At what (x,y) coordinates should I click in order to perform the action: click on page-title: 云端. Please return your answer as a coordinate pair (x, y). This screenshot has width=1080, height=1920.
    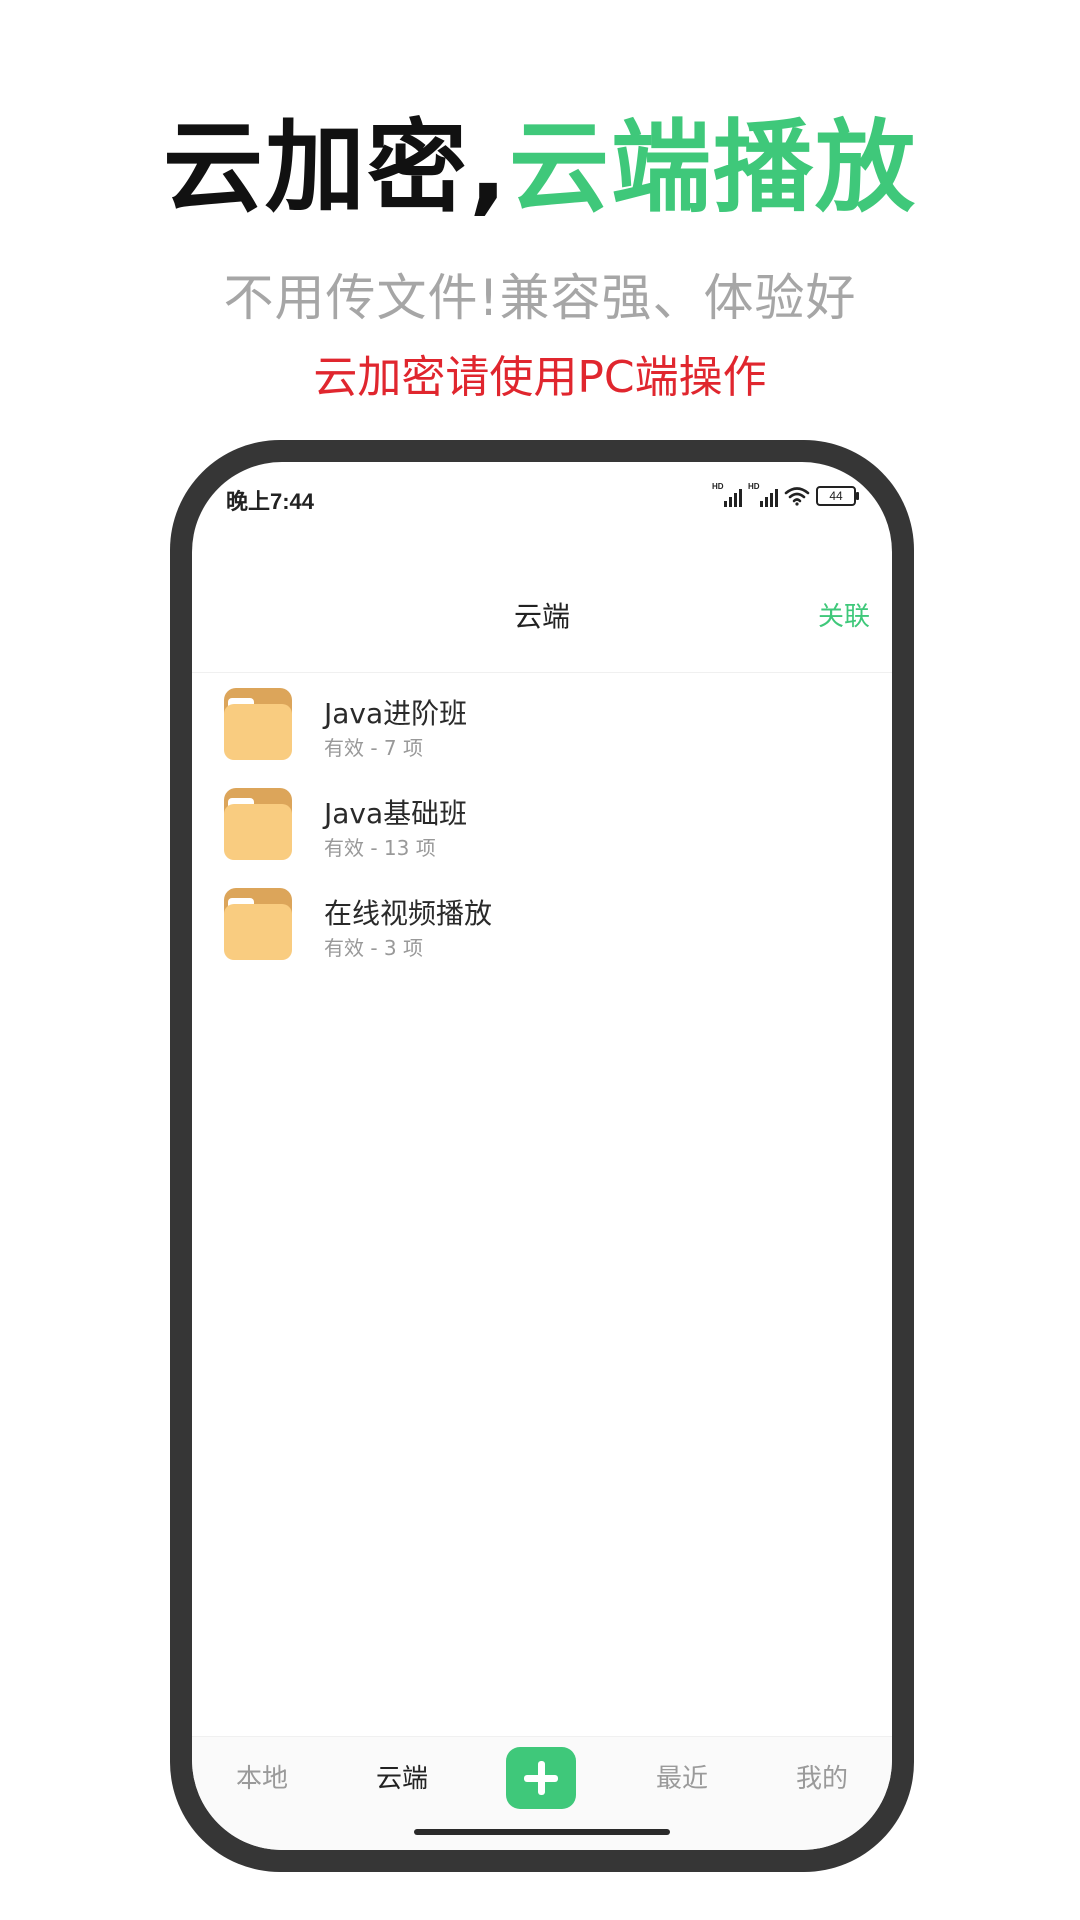
    Looking at the image, I should click on (541, 616).